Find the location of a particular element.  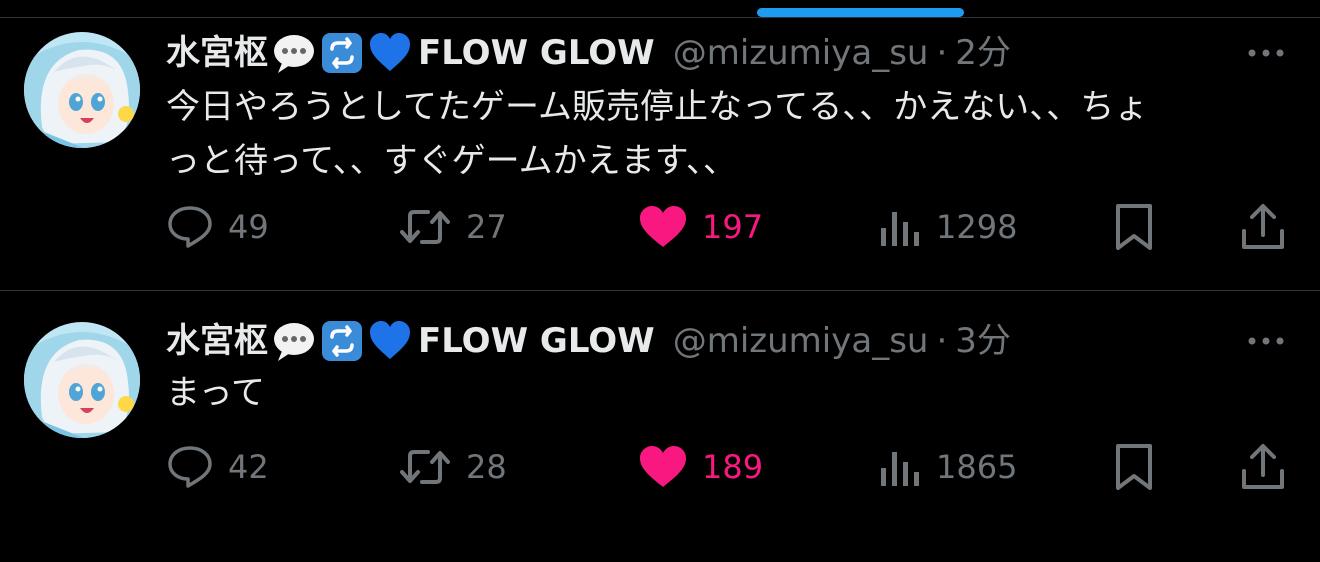

views-button: 1298 is located at coordinates (947, 227).